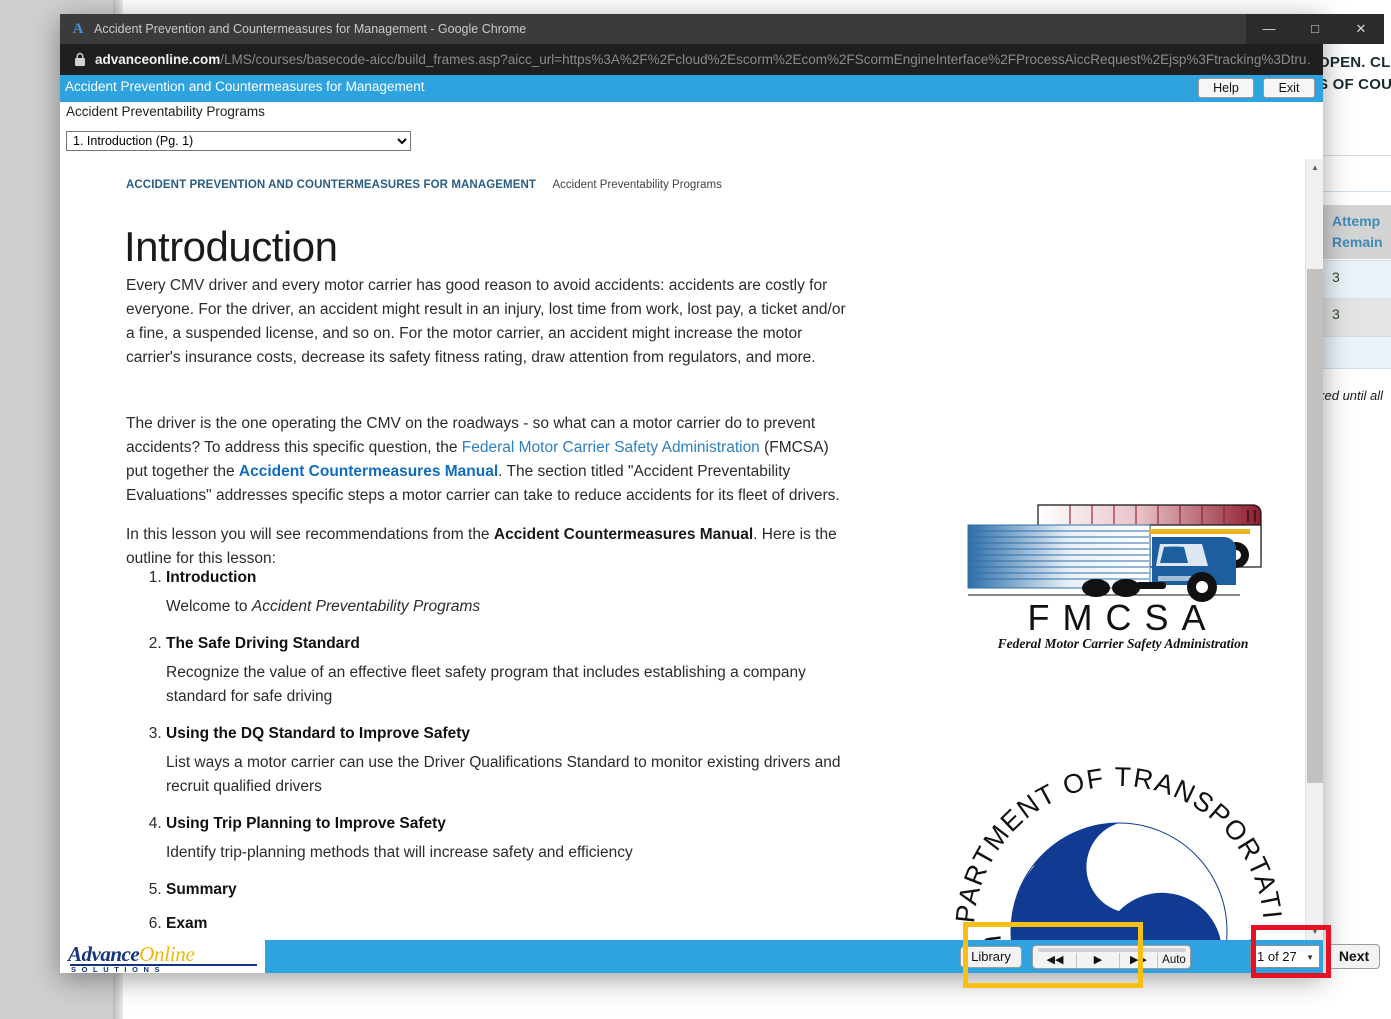 This screenshot has width=1391, height=1019. Describe the element at coordinates (1269, 29) in the screenshot. I see `minimize-button: —` at that location.